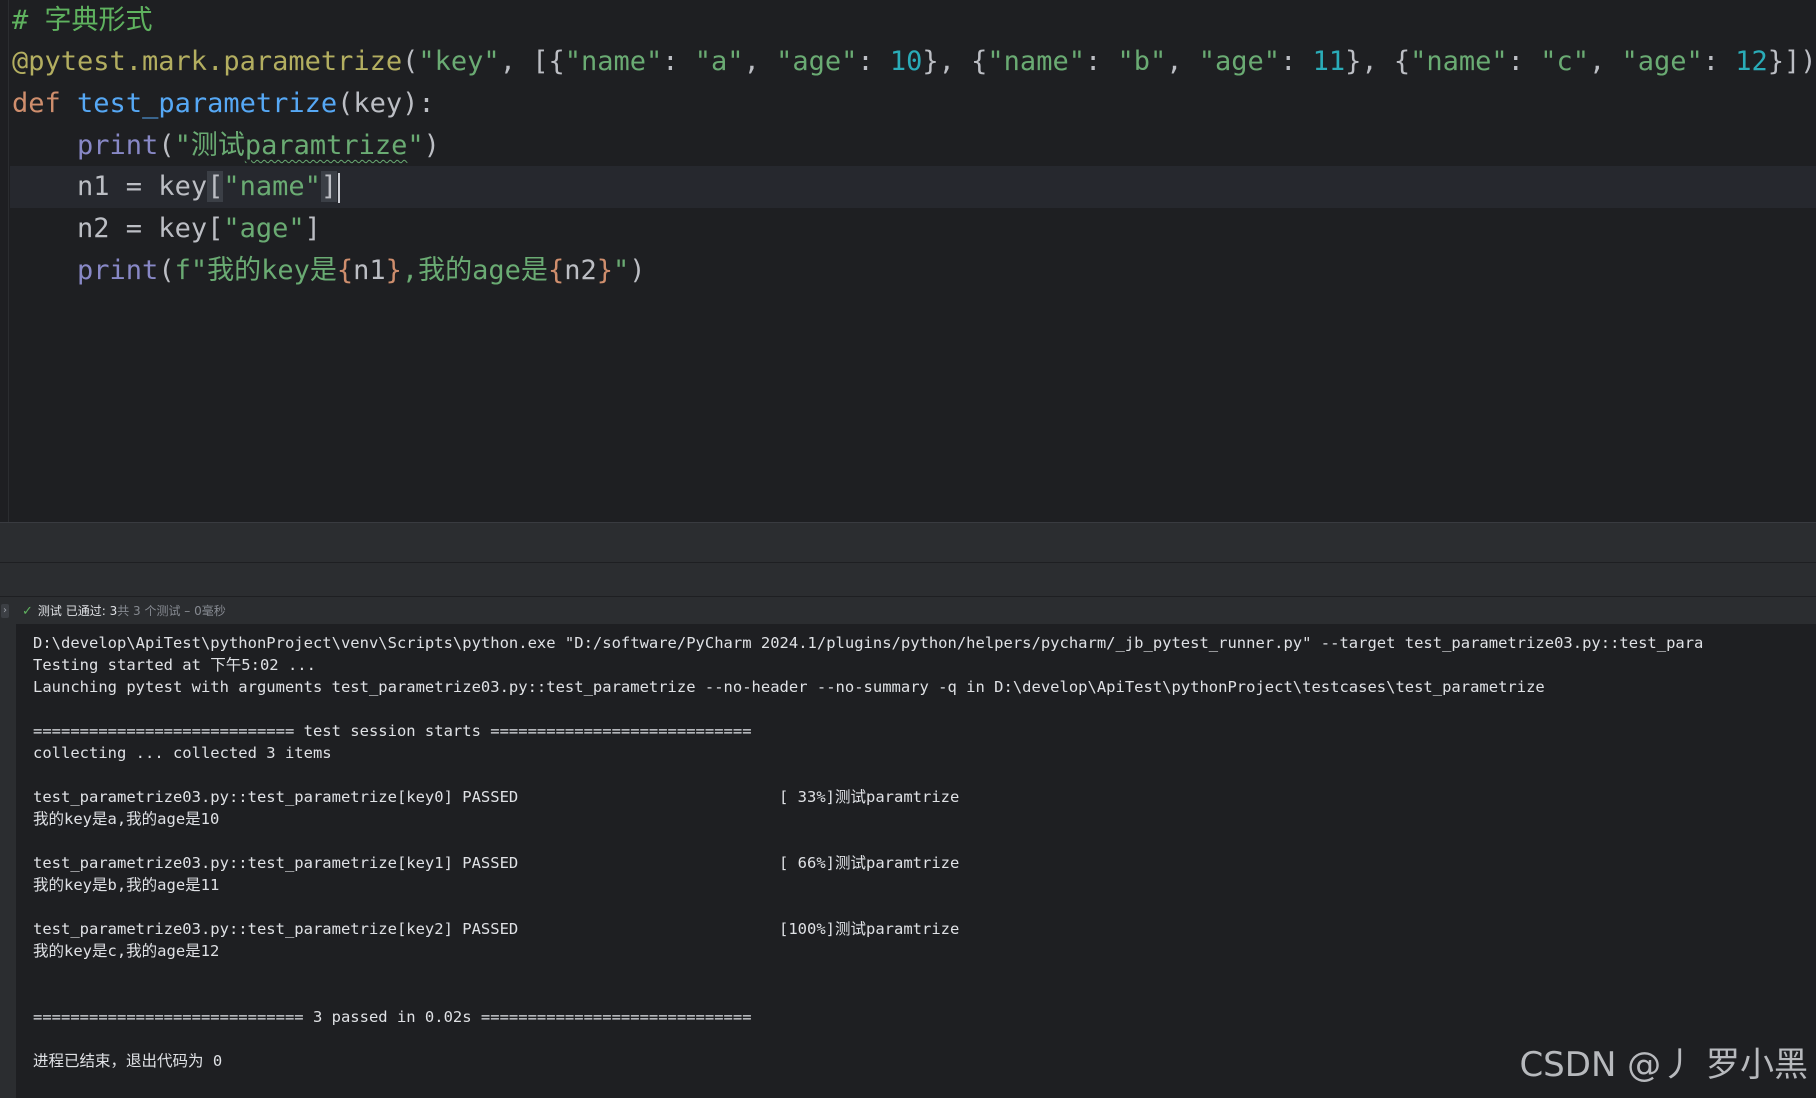  Describe the element at coordinates (474, 270) in the screenshot. I see `fstring-part: ,我的age是` at that location.